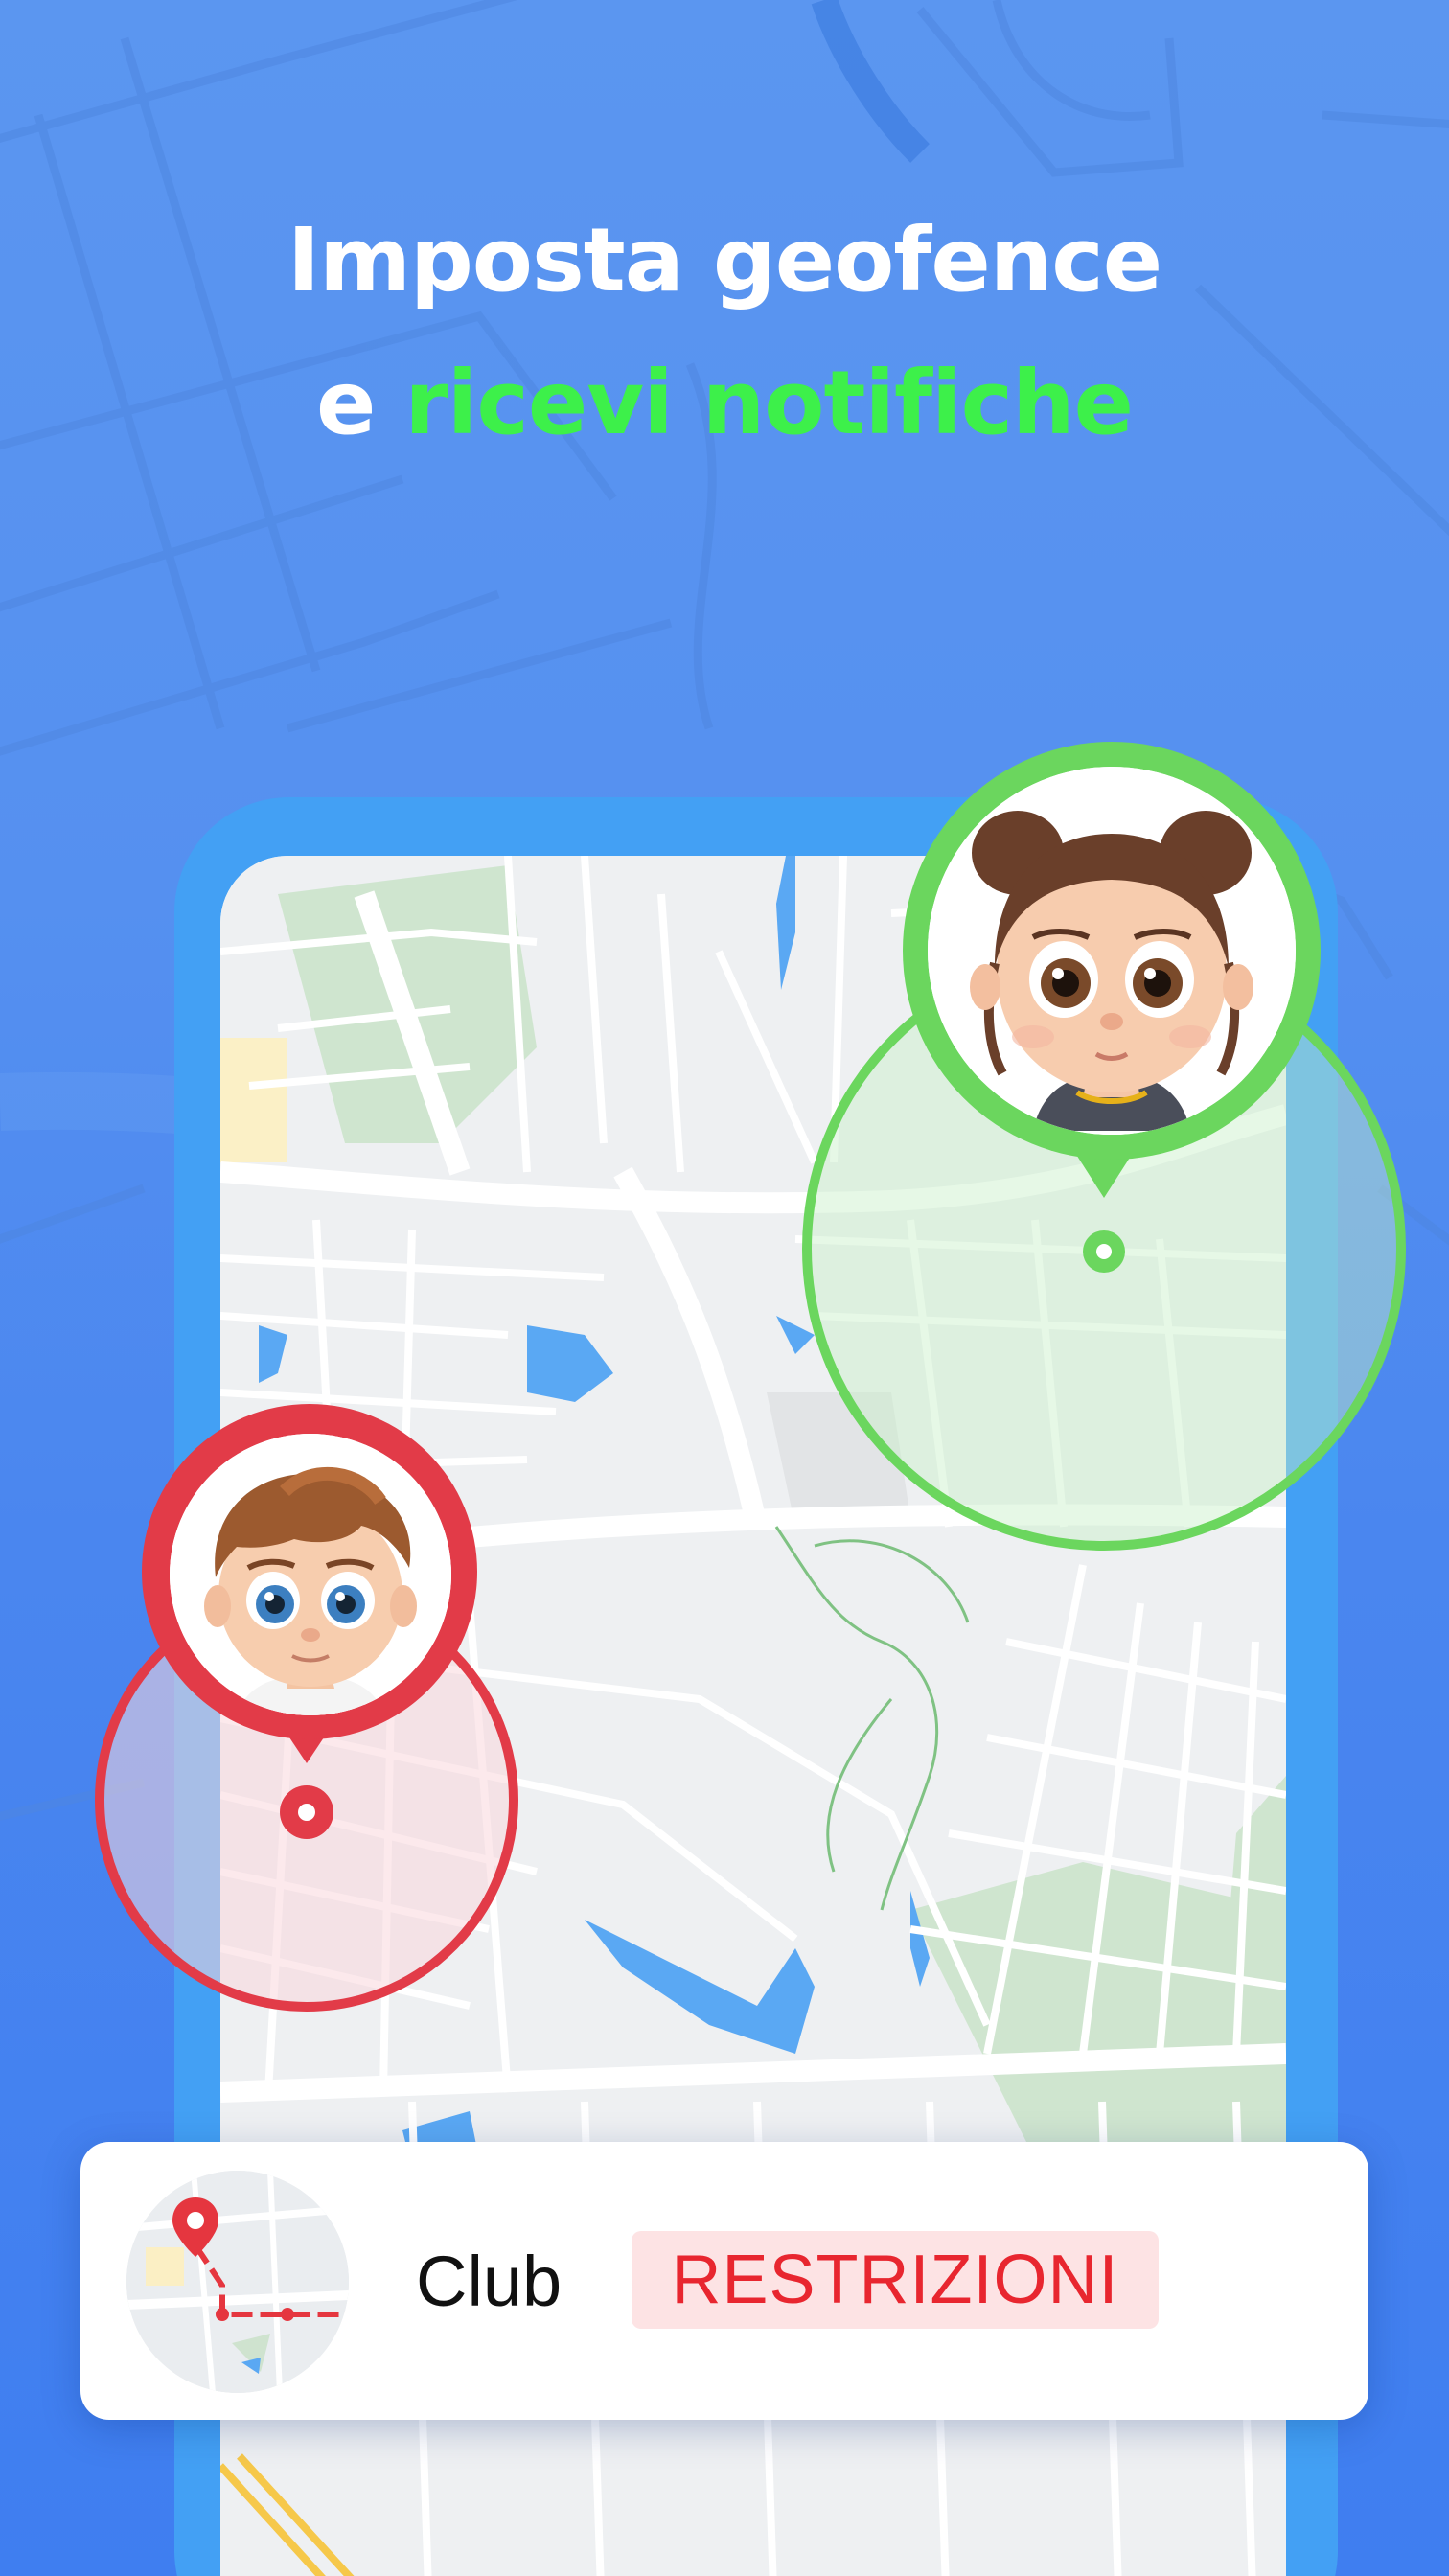 The width and height of the screenshot is (1449, 2576). What do you see at coordinates (237, 2282) in the screenshot?
I see `route-map-icon` at bounding box center [237, 2282].